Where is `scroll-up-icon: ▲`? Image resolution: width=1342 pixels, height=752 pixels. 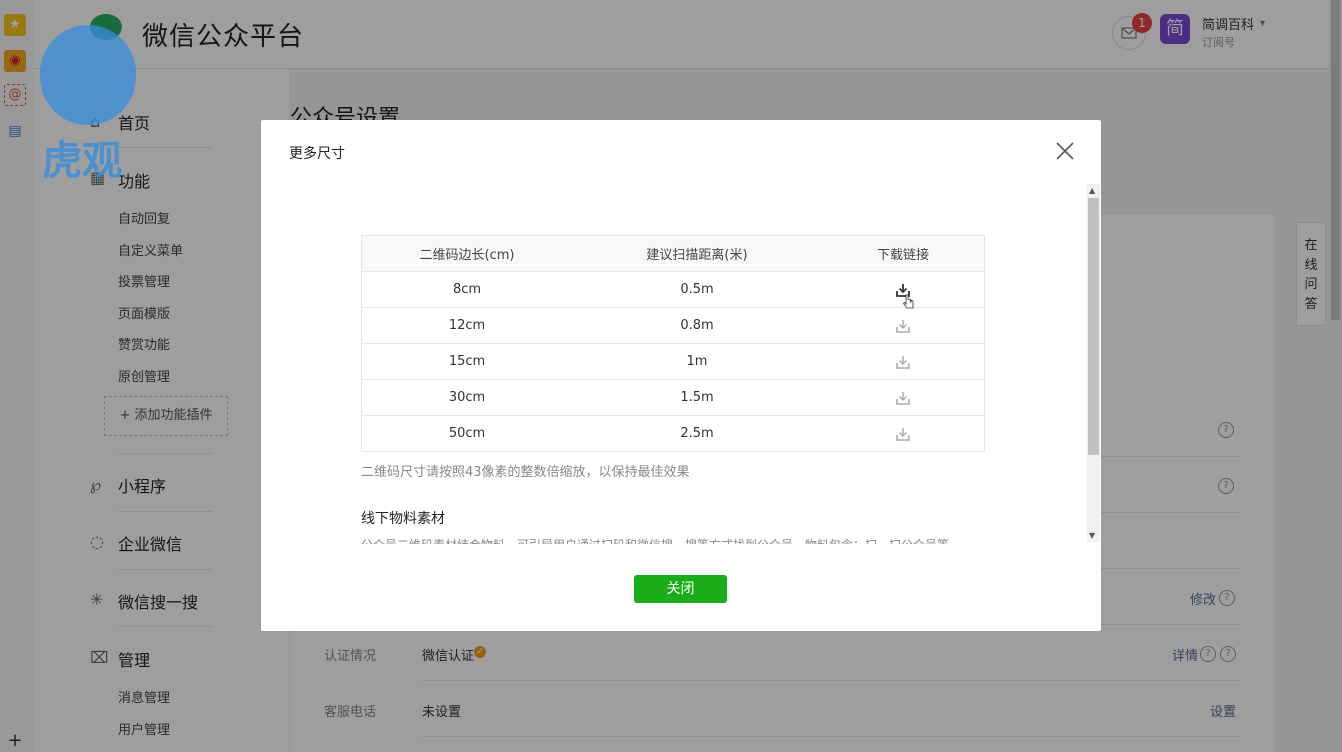 scroll-up-icon: ▲ is located at coordinates (1092, 190).